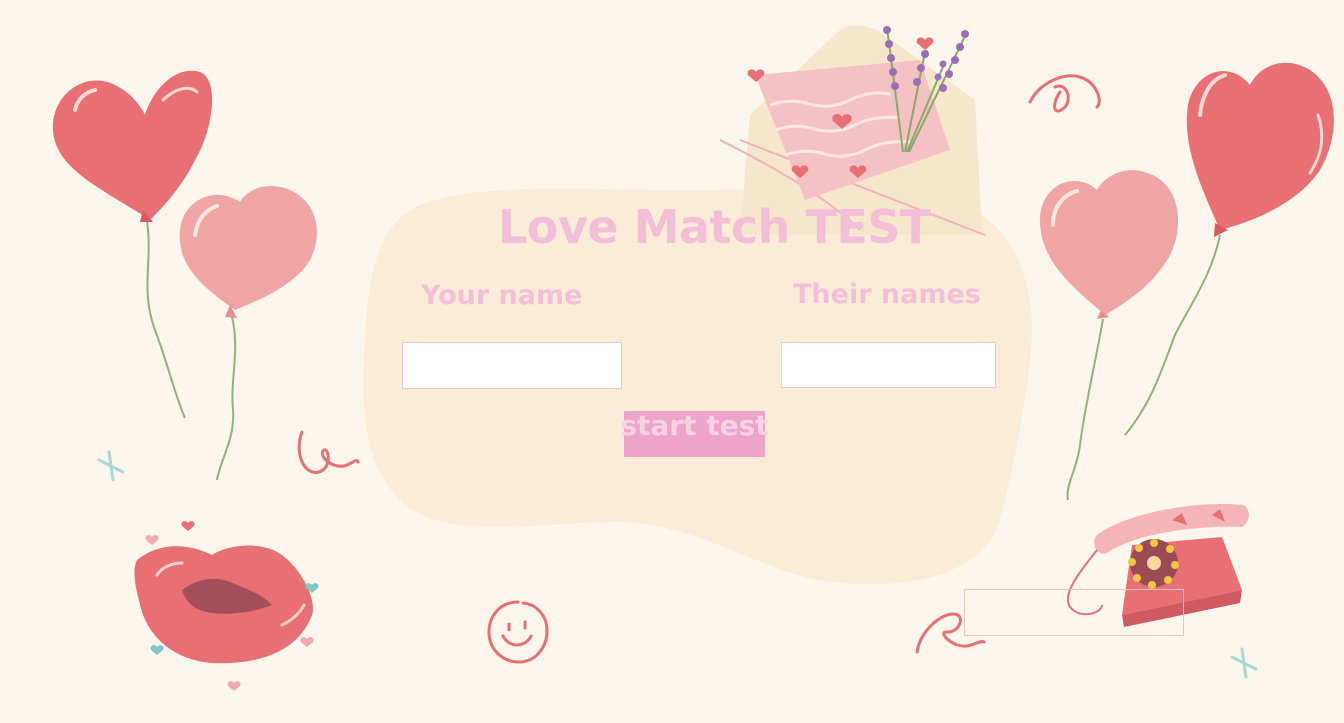  Describe the element at coordinates (226, 606) in the screenshot. I see `lips-icon` at that location.